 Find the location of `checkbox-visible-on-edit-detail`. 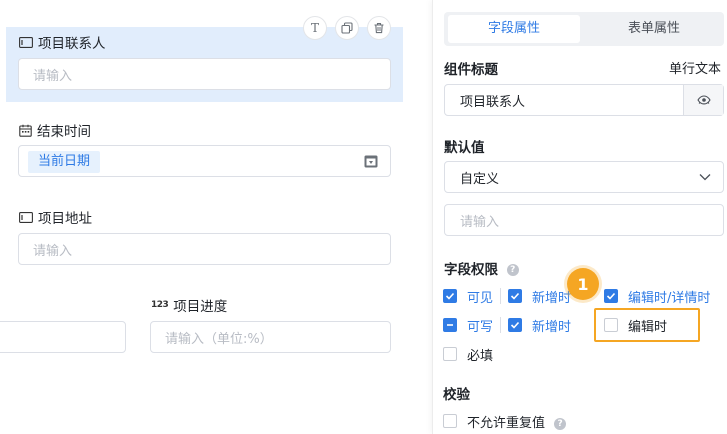

checkbox-visible-on-edit-detail is located at coordinates (611, 296).